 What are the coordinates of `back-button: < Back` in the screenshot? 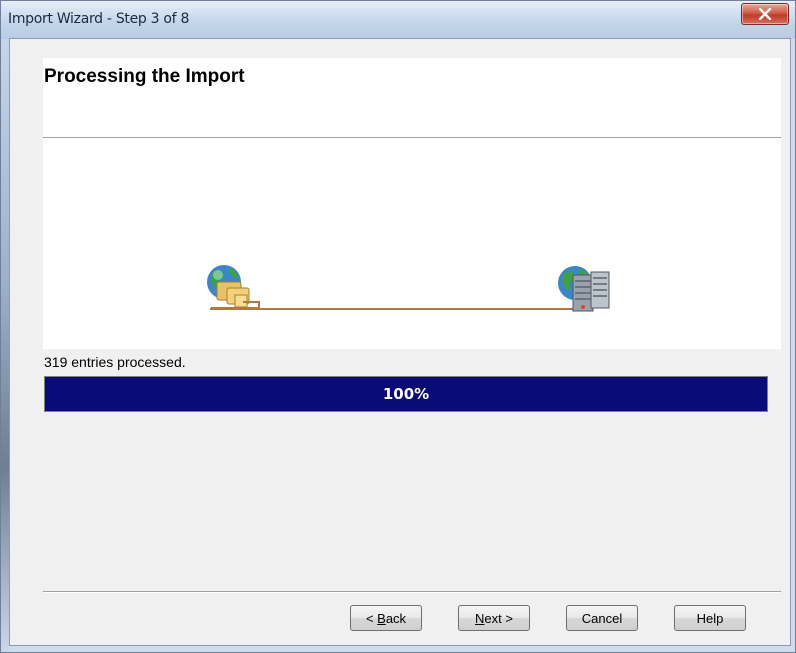 It's located at (386, 618).